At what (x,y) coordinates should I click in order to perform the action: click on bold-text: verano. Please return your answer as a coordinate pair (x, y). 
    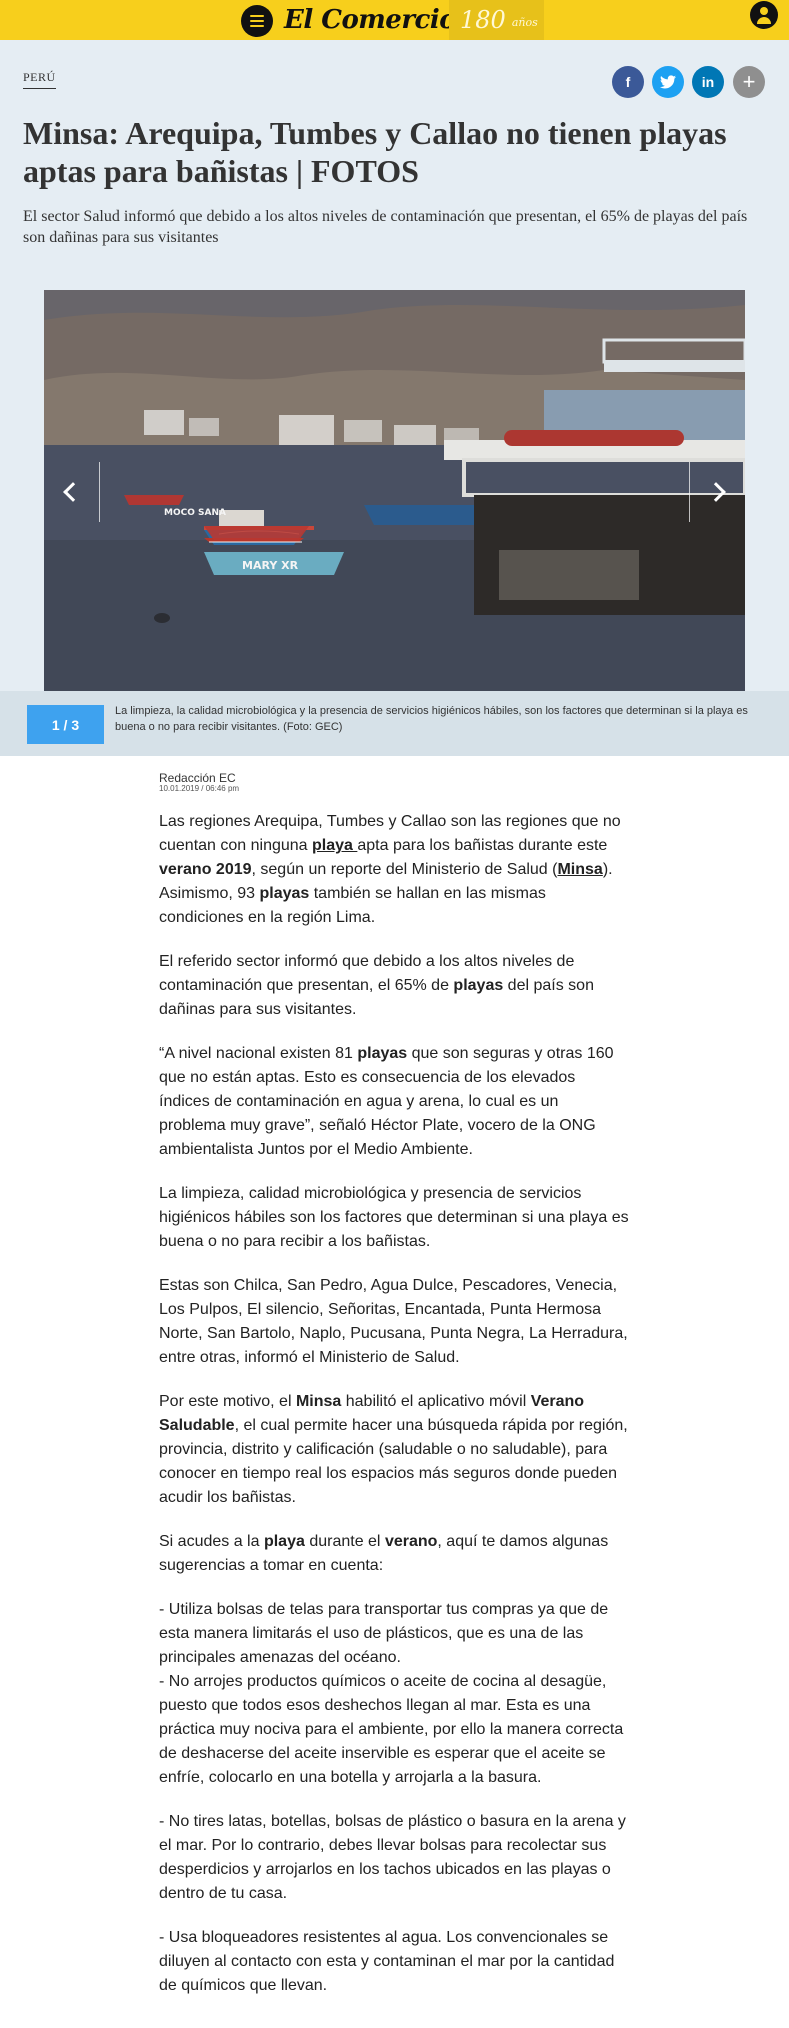
    Looking at the image, I should click on (411, 1541).